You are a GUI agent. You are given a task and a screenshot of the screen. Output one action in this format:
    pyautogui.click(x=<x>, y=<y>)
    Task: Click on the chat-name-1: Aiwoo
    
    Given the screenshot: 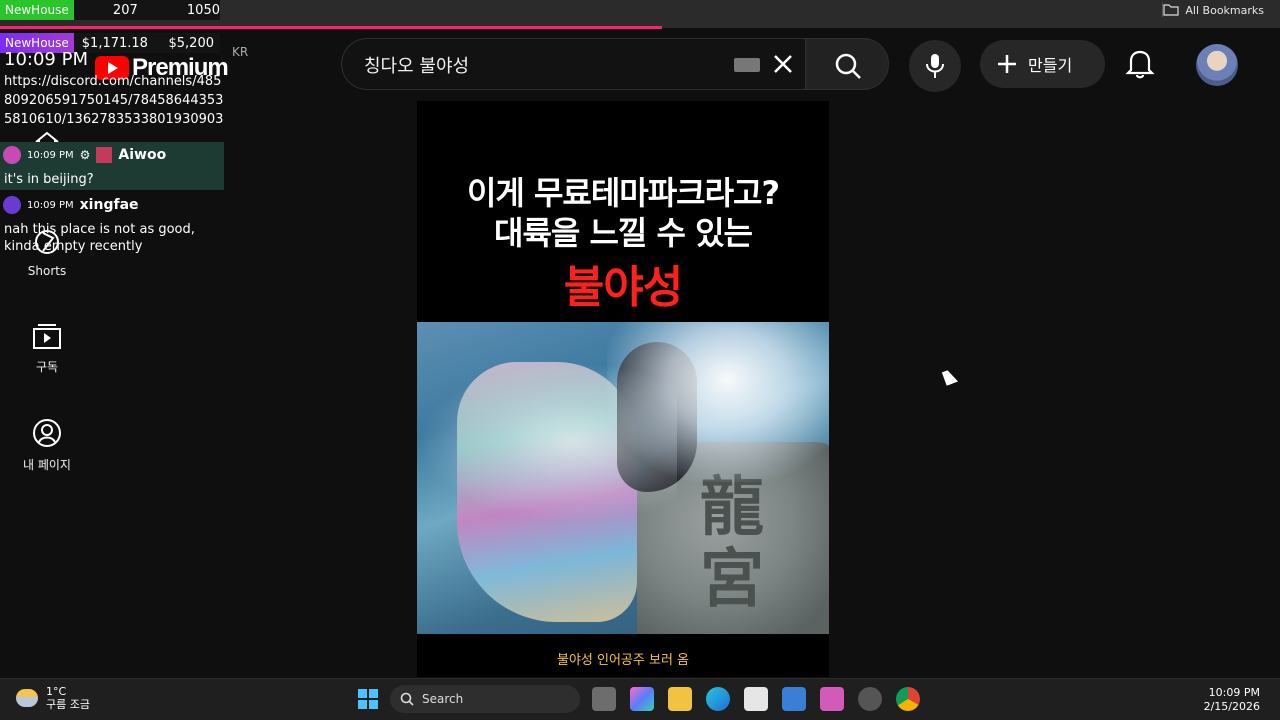 What is the action you would take?
    pyautogui.click(x=142, y=155)
    